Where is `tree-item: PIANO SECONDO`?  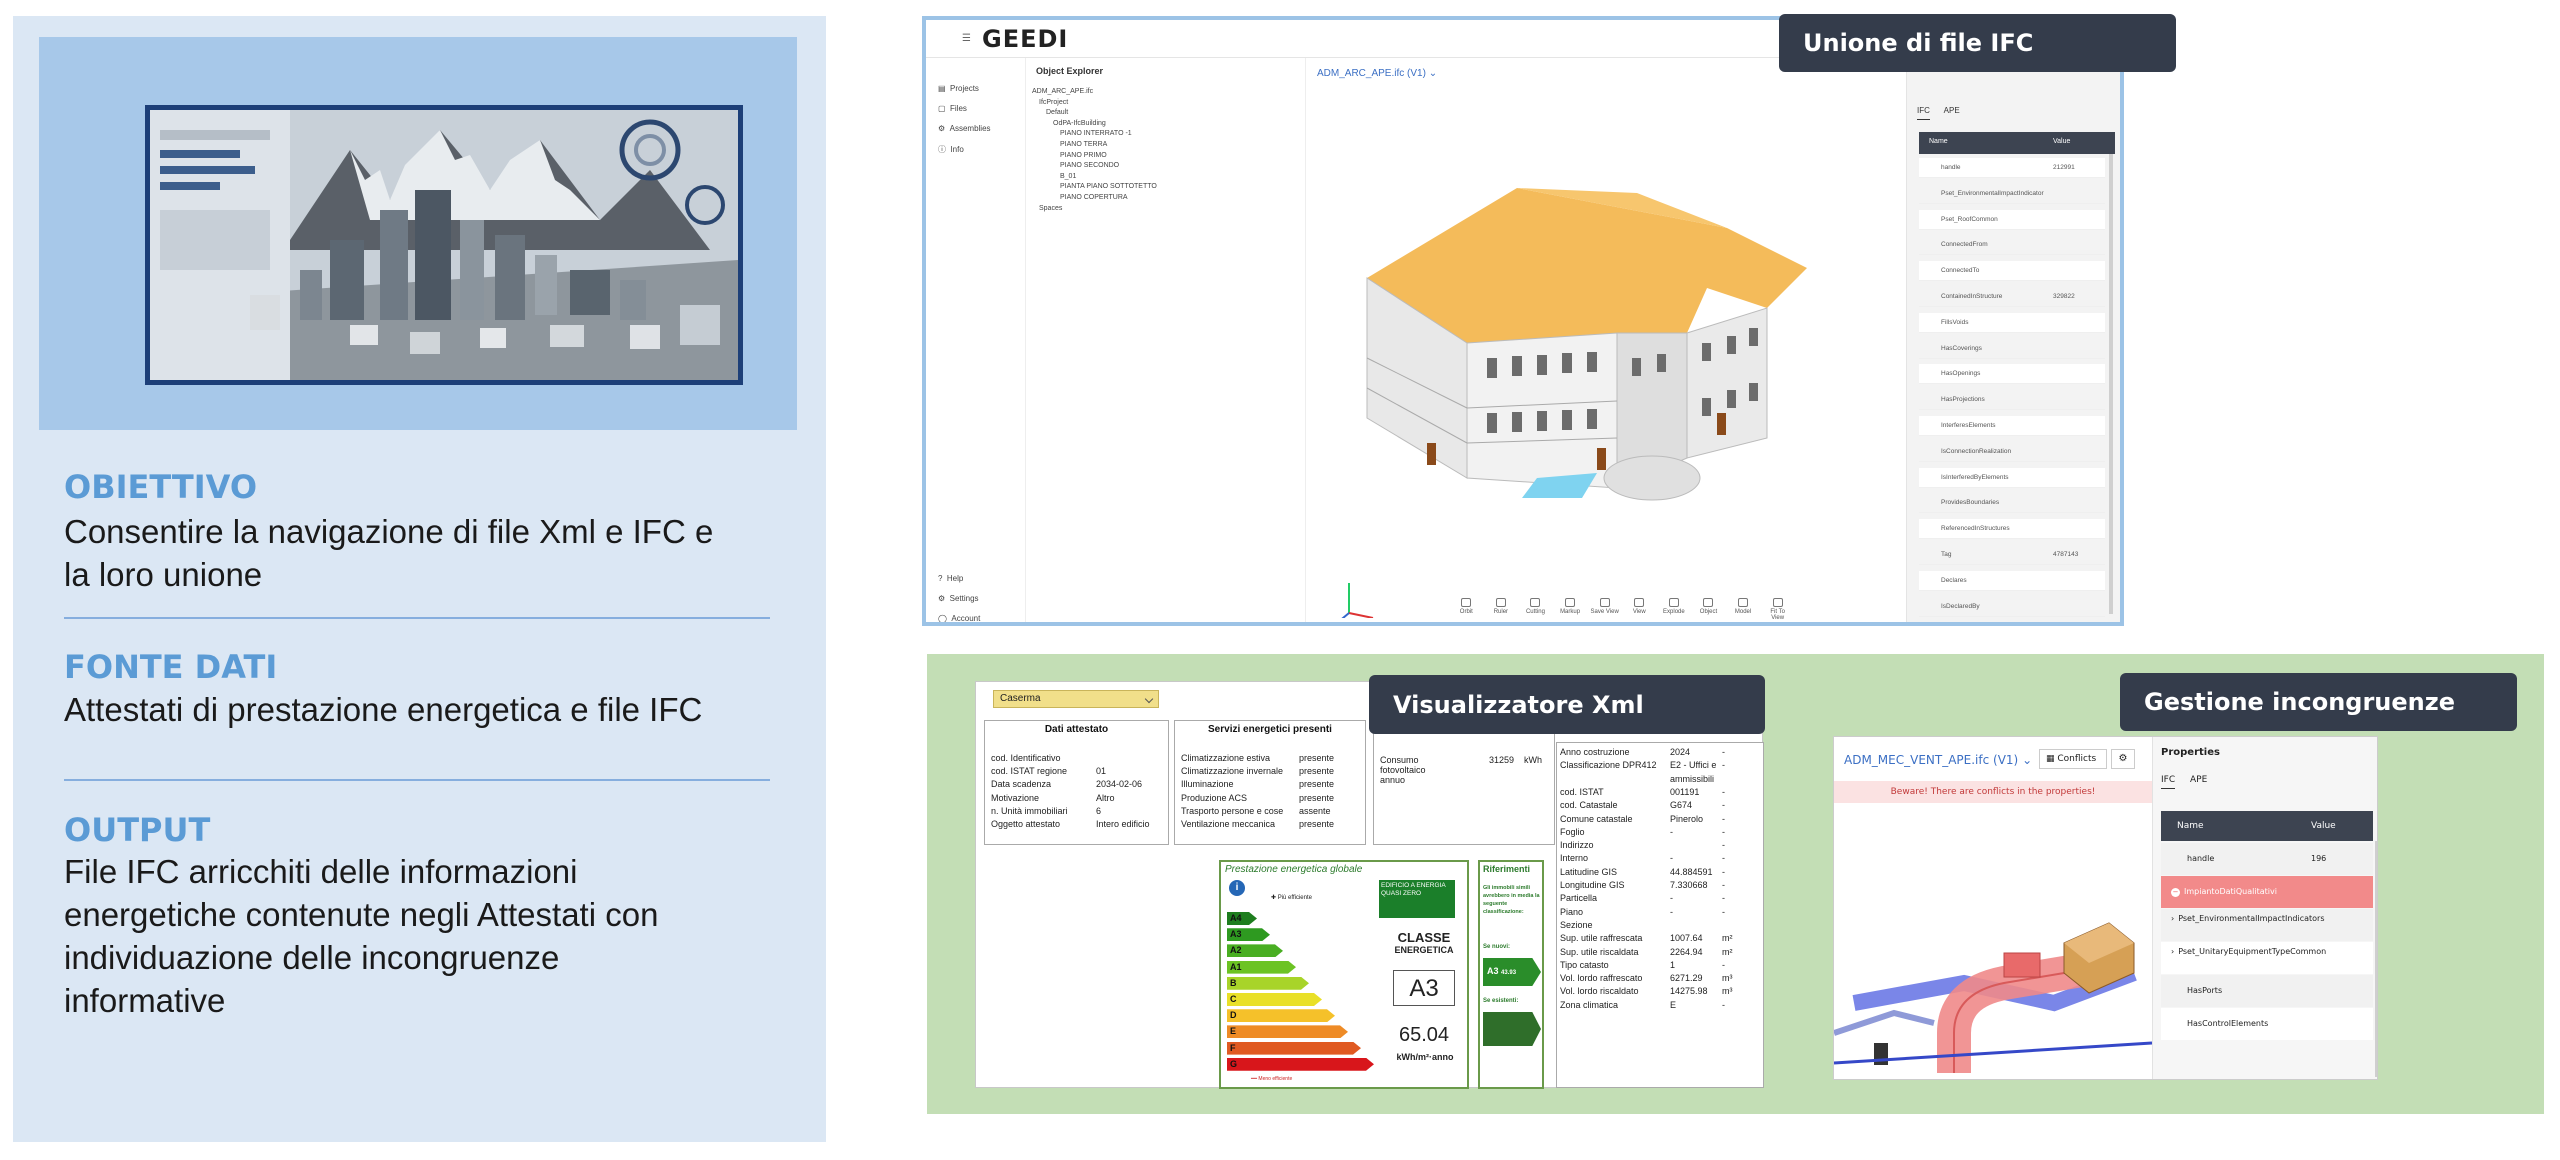
tree-item: PIANO SECONDO is located at coordinates (1089, 165).